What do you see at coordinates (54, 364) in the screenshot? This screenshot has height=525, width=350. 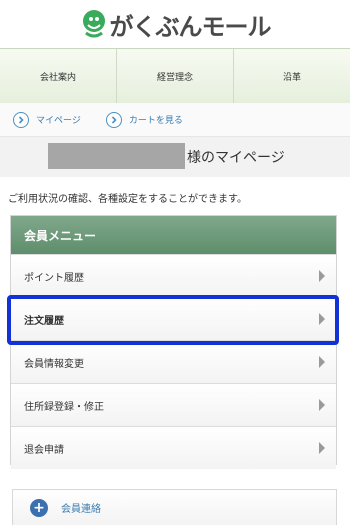 I see `menu-item-label: 会員情報変更` at bounding box center [54, 364].